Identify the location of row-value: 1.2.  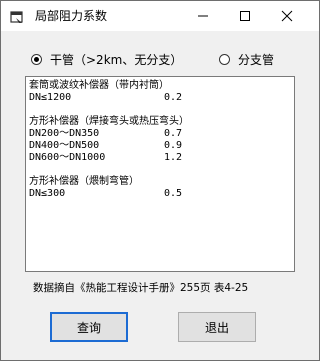
(173, 157).